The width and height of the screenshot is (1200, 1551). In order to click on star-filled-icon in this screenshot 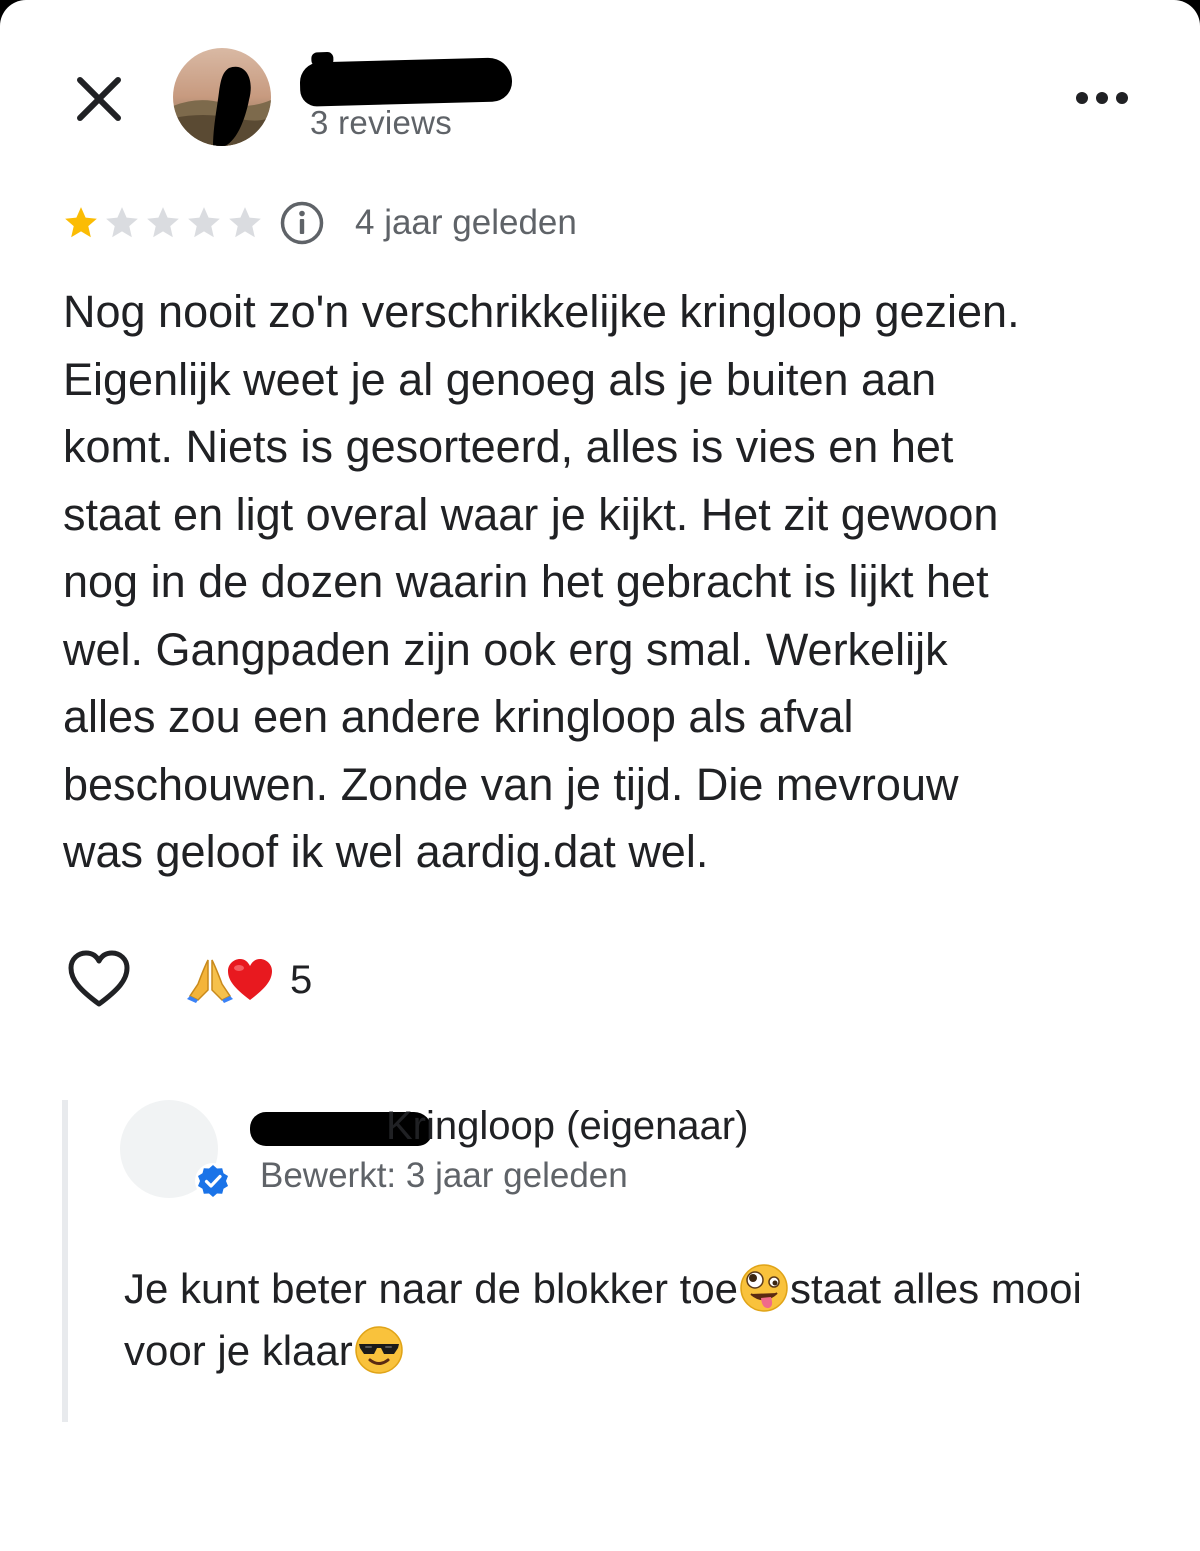, I will do `click(81, 222)`.